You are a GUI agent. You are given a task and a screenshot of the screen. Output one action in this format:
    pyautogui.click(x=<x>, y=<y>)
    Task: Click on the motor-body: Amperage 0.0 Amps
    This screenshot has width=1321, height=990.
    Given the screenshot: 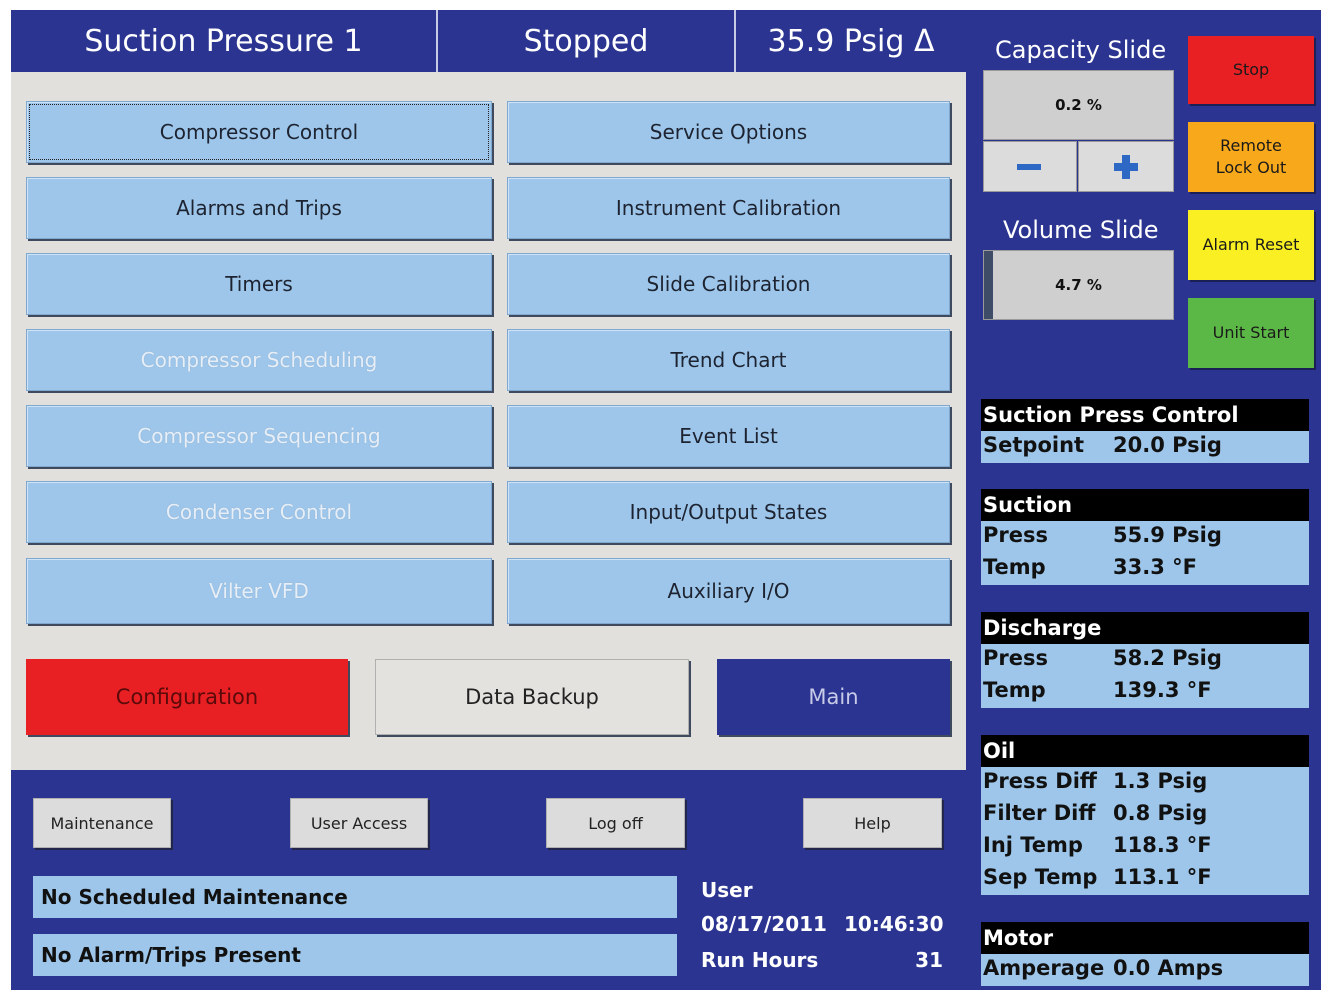 What is the action you would take?
    pyautogui.click(x=1145, y=970)
    